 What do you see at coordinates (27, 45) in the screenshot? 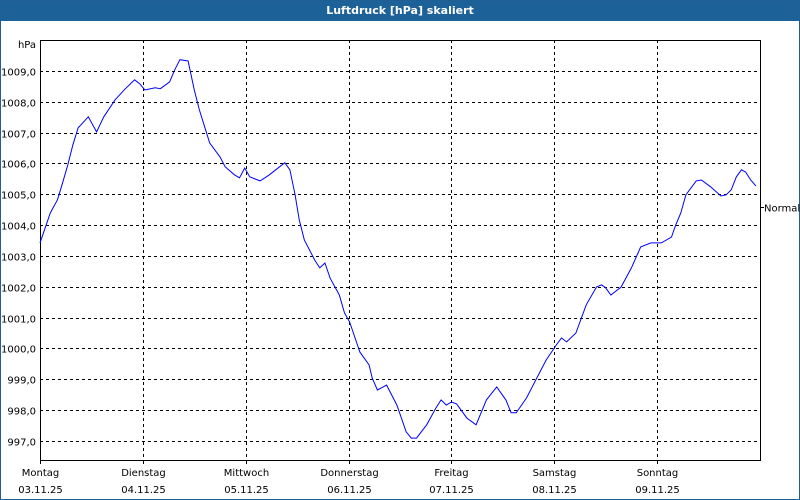
I see `y-axis-label: hPa` at bounding box center [27, 45].